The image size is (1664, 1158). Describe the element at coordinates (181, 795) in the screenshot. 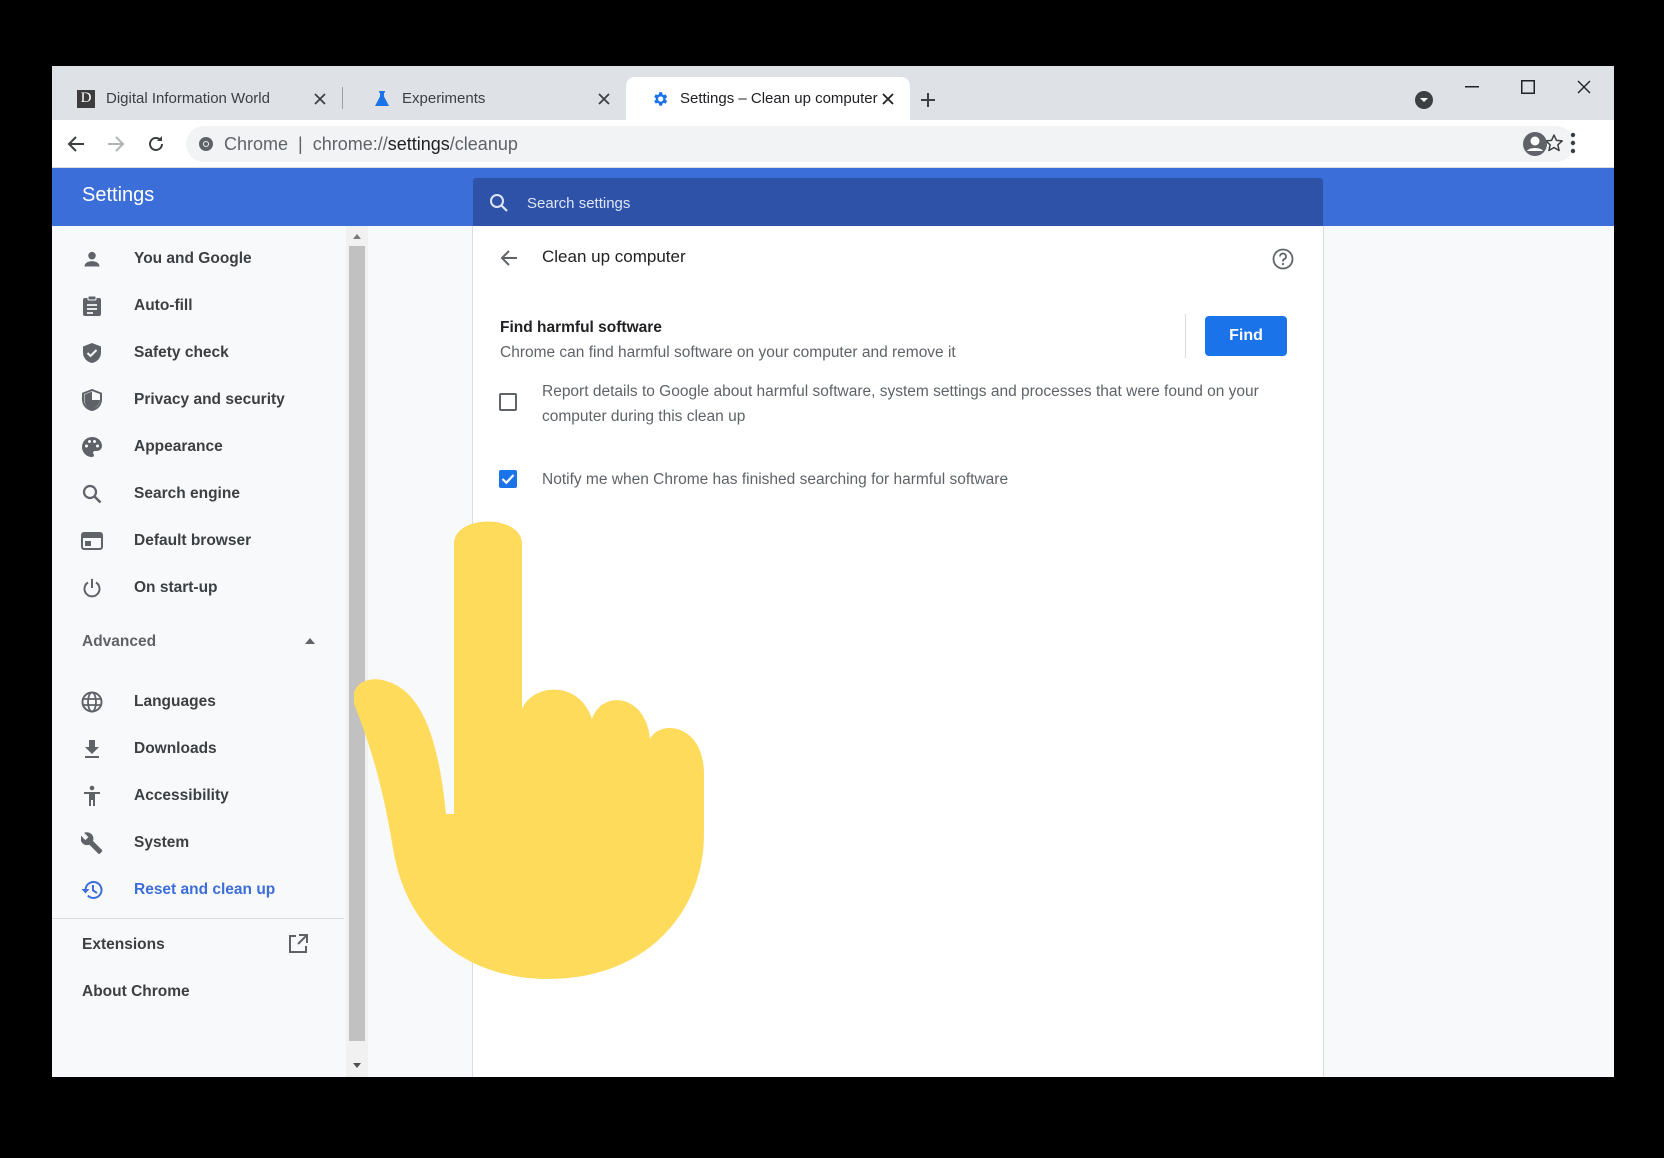

I see `sidebar-item-label: Accessibility` at that location.